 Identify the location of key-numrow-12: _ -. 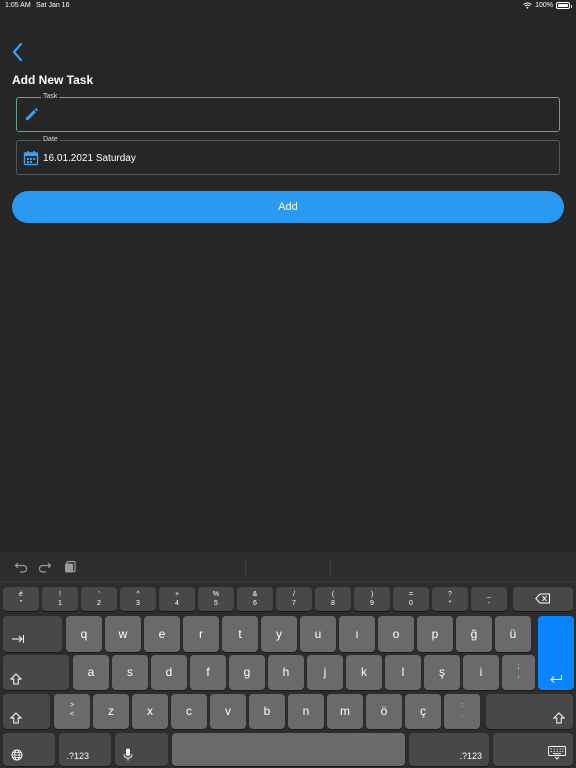
(489, 599).